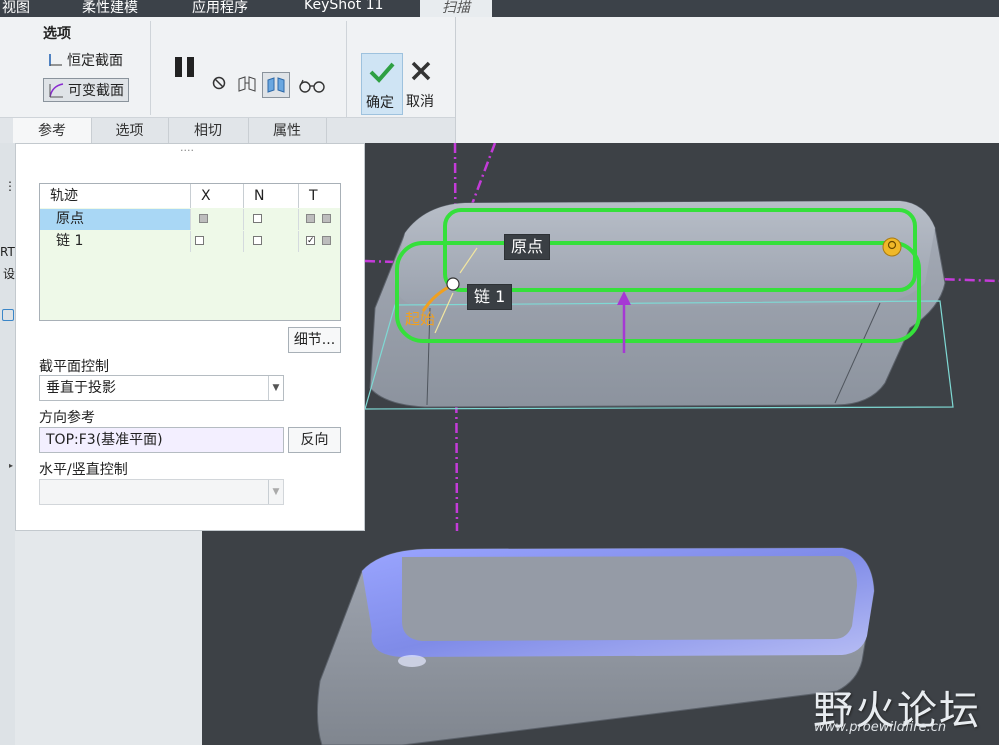 This screenshot has width=999, height=745. What do you see at coordinates (185, 67) in the screenshot?
I see `pause-icon` at bounding box center [185, 67].